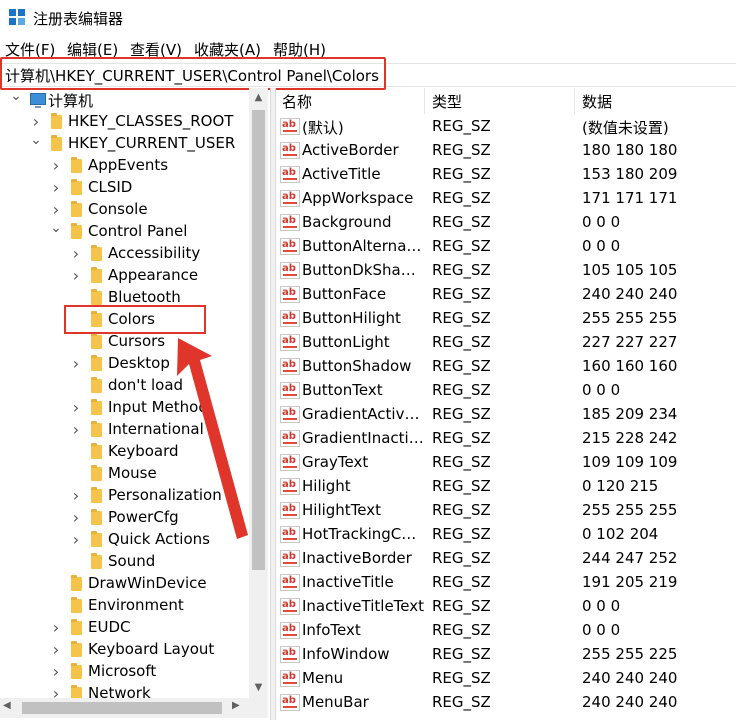 Image resolution: width=736 pixels, height=720 pixels. I want to click on column-header-name: 名称, so click(297, 101).